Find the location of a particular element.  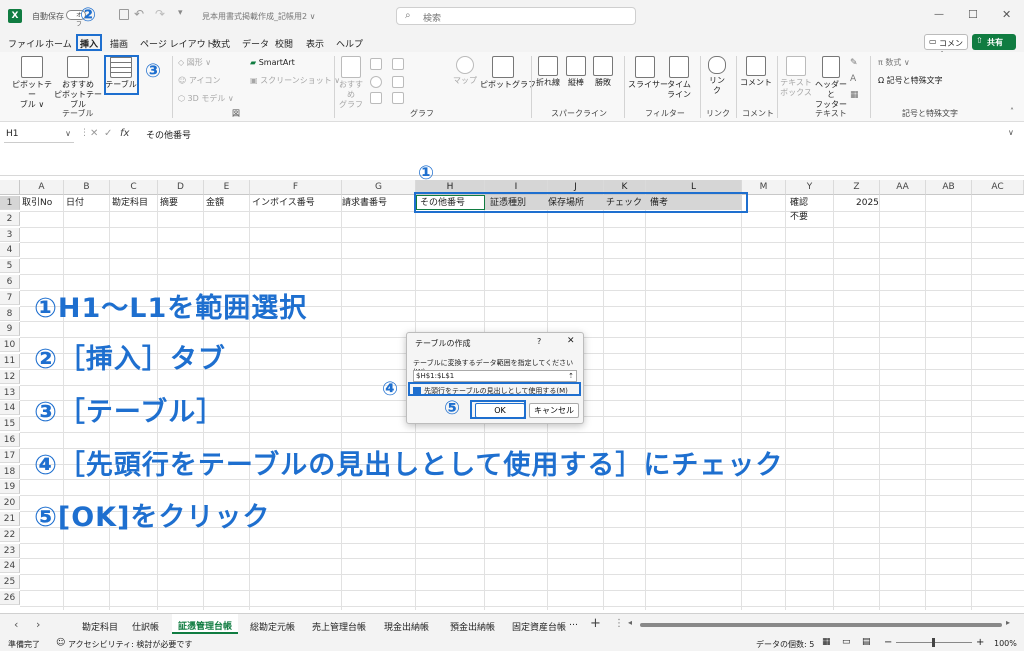

pivot-graph-button: ピボットグラフ is located at coordinates (508, 73).